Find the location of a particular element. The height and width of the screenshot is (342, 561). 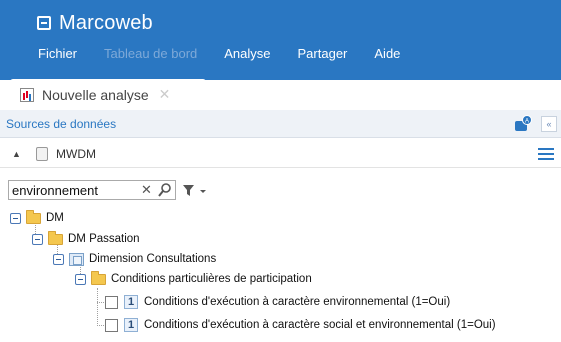

search-icon is located at coordinates (165, 190).